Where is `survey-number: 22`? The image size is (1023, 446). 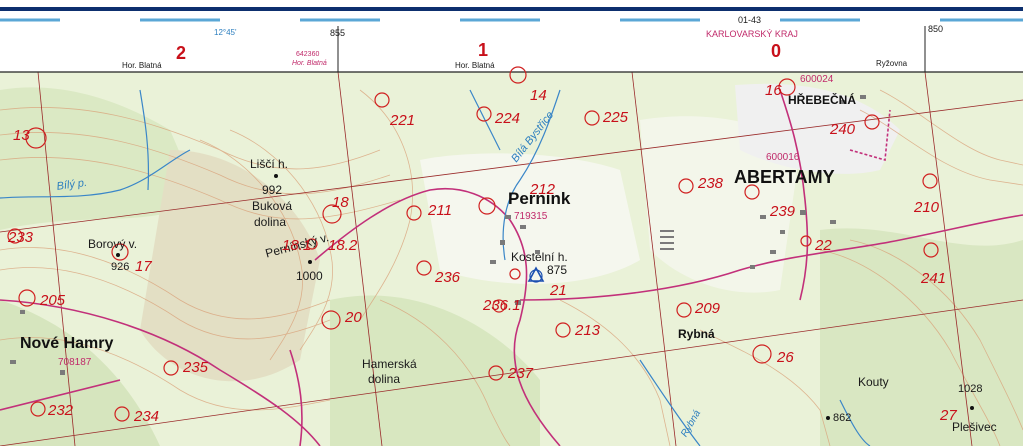 survey-number: 22 is located at coordinates (823, 245).